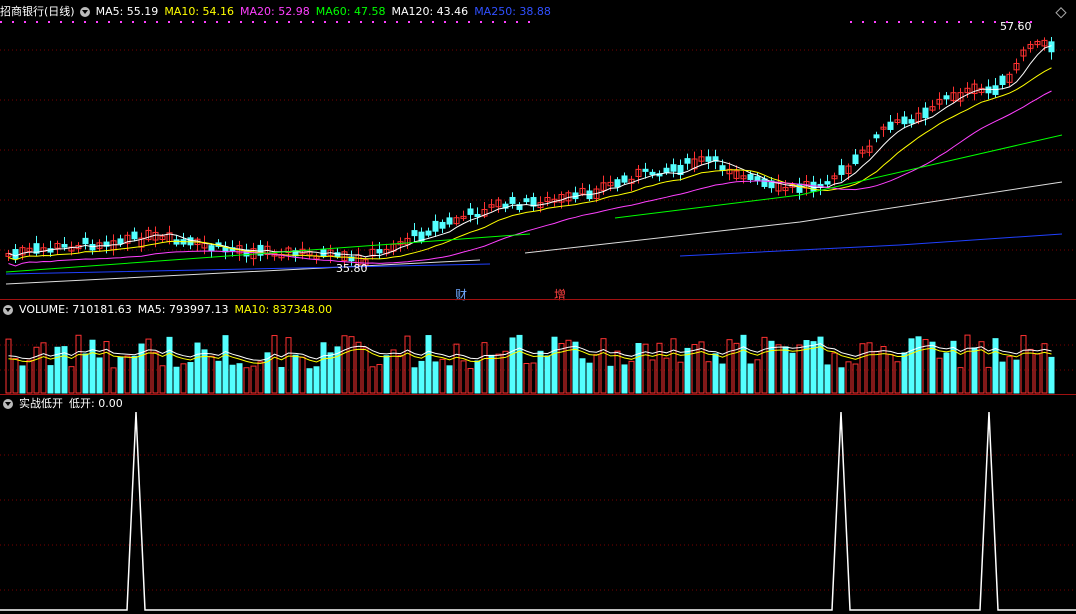 This screenshot has height=614, width=1076. What do you see at coordinates (275, 11) in the screenshot?
I see `ma20-label: MA20: 52.98` at bounding box center [275, 11].